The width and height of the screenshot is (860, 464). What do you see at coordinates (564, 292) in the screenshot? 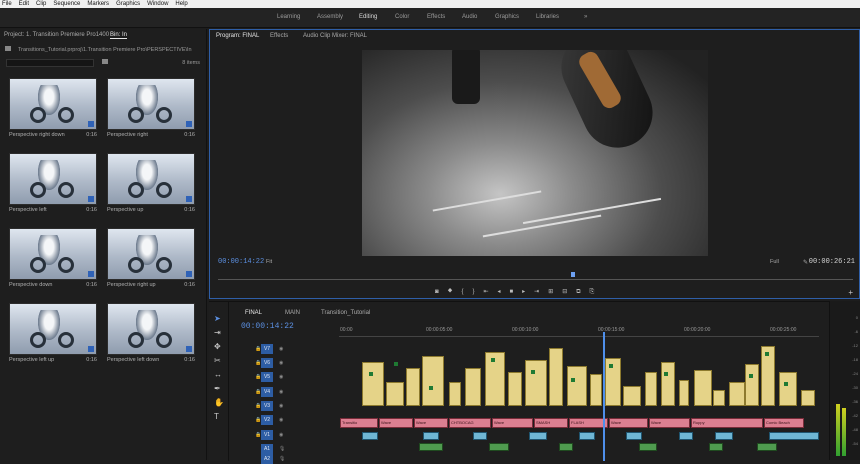
I see `overwrite-icon: ⊟` at bounding box center [564, 292].